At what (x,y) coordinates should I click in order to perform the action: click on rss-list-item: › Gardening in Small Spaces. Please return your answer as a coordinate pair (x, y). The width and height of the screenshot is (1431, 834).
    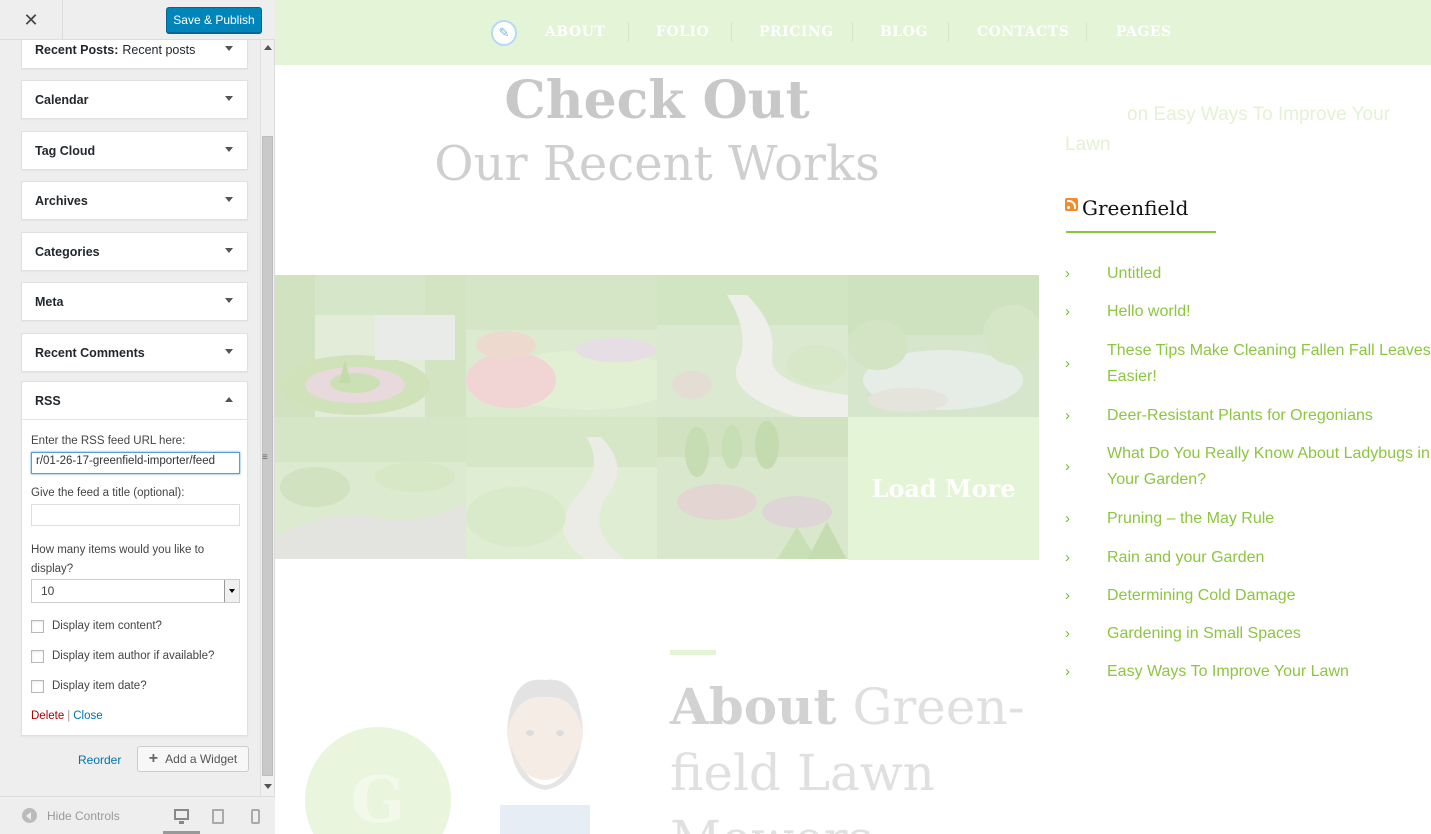
    Looking at the image, I should click on (1183, 634).